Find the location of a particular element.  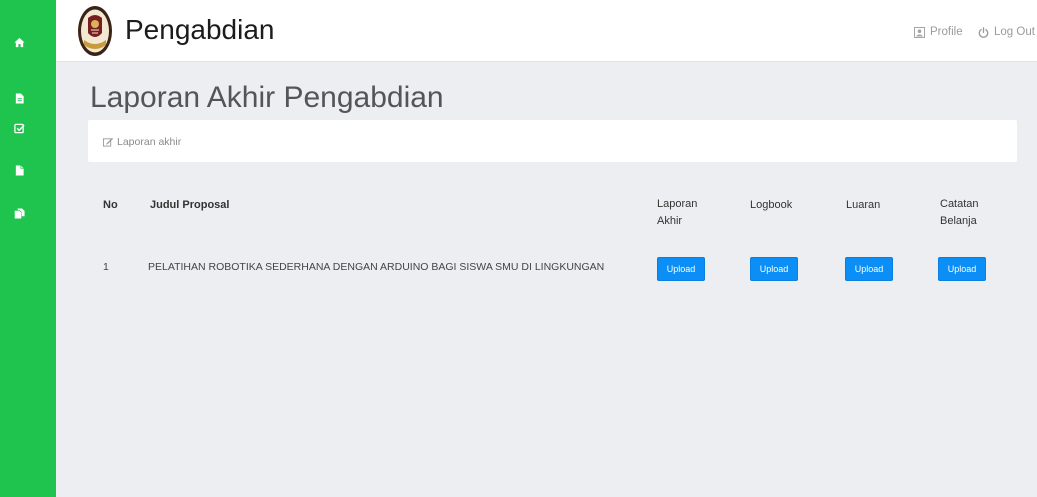

file-text-icon is located at coordinates (19, 98).